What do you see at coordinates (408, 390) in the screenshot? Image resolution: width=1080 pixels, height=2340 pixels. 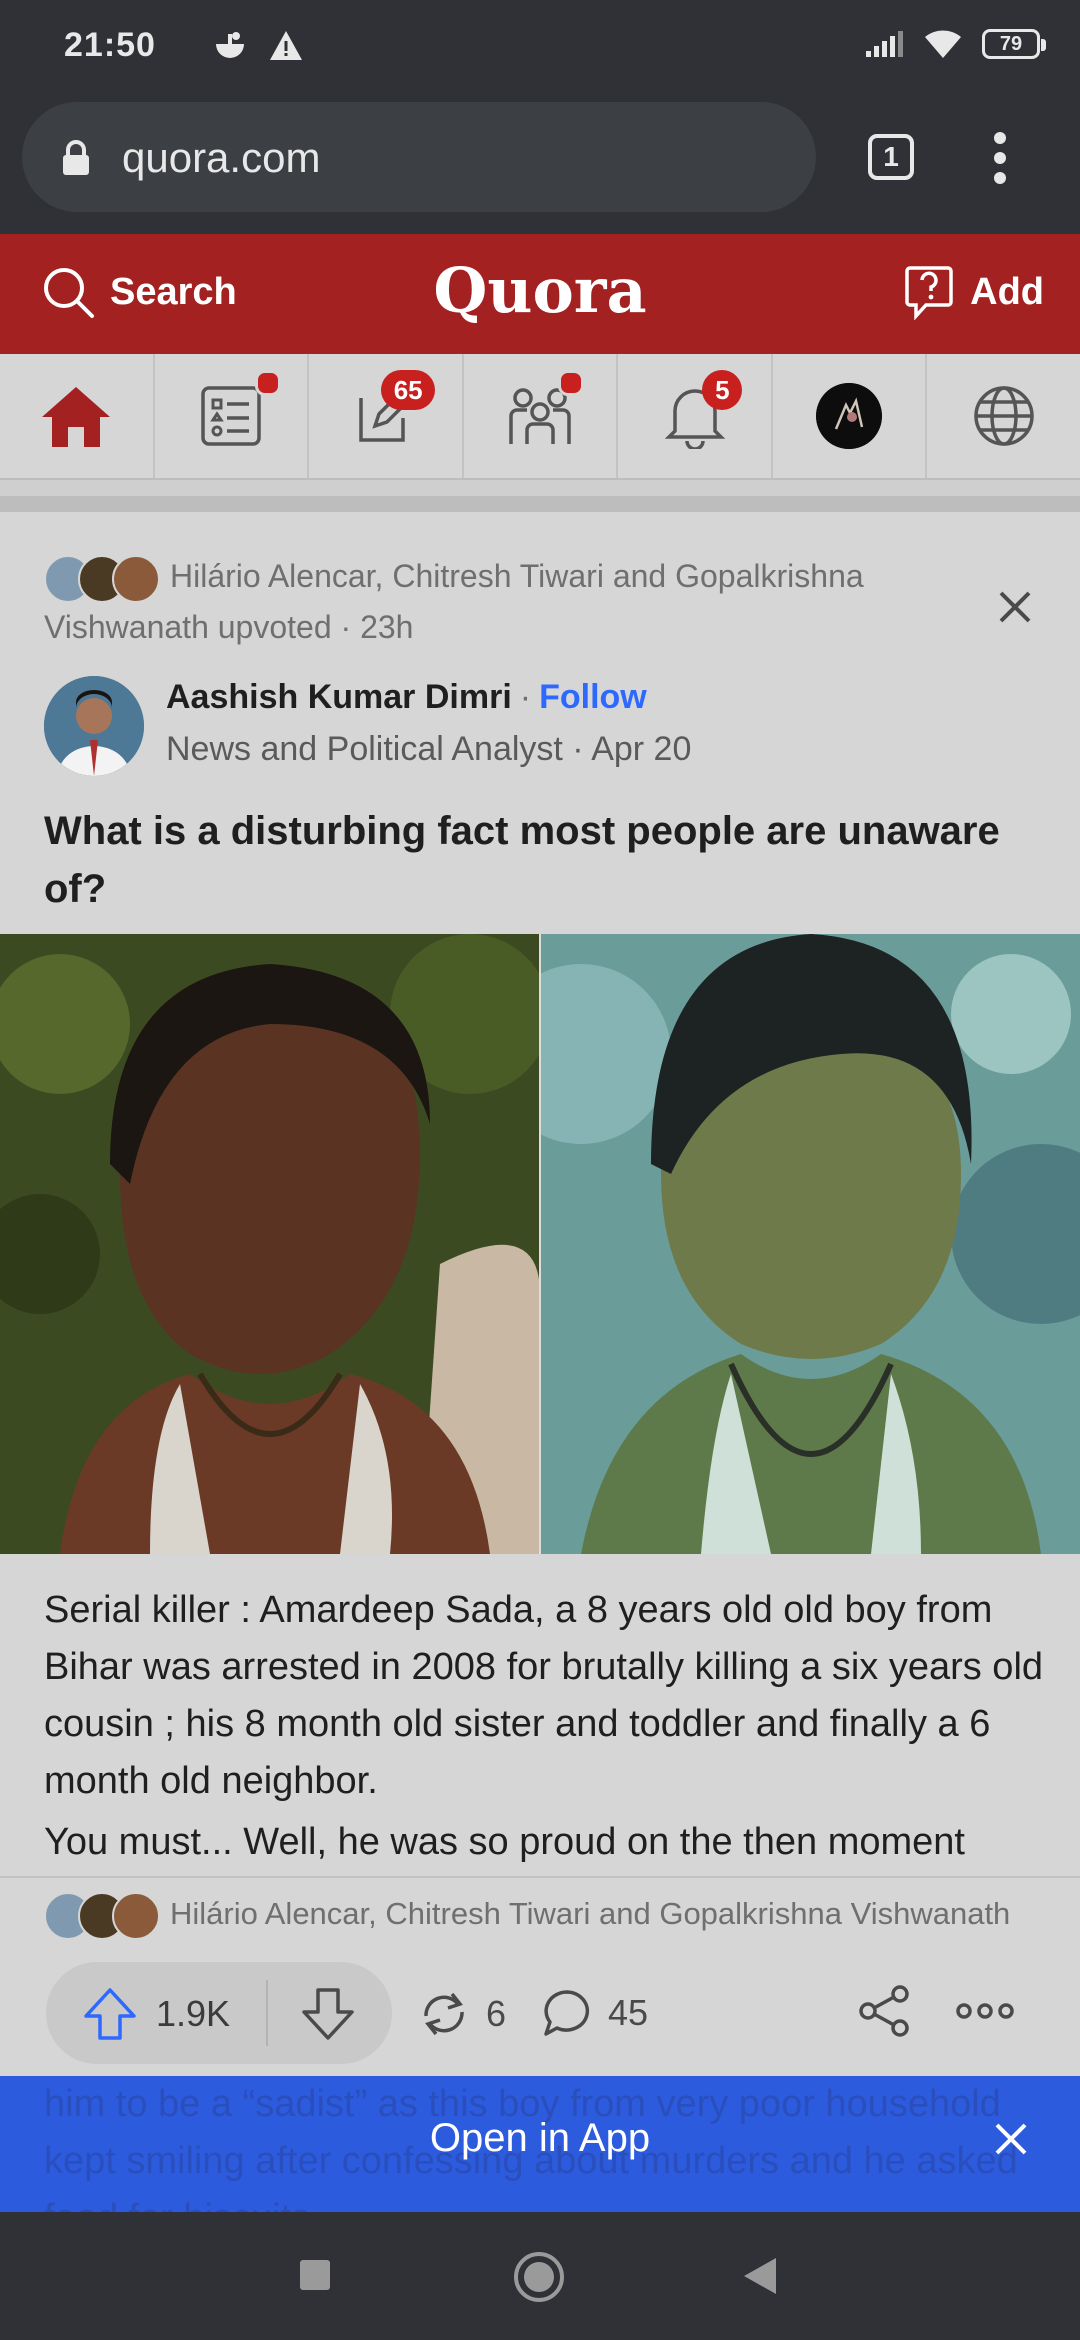 I see `answer-badge: 65` at bounding box center [408, 390].